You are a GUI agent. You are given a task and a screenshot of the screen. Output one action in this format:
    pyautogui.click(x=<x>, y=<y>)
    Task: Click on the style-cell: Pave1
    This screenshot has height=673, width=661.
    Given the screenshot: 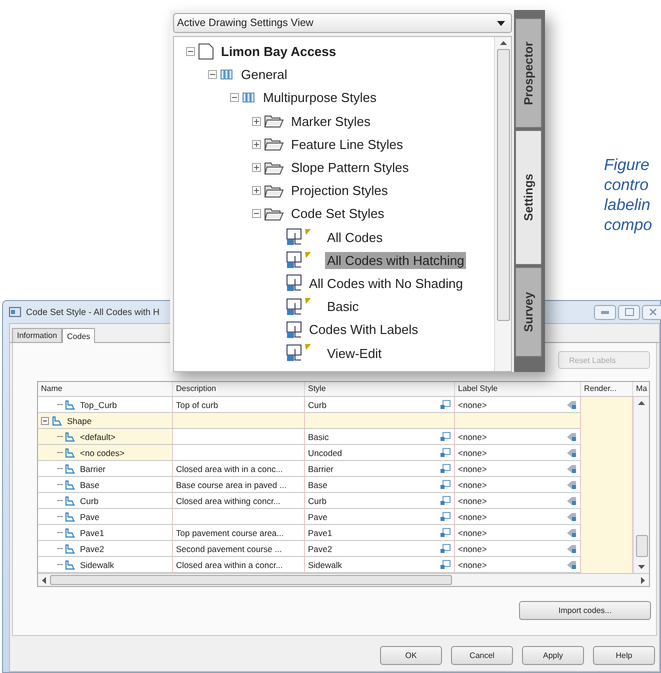 What is the action you would take?
    pyautogui.click(x=380, y=533)
    